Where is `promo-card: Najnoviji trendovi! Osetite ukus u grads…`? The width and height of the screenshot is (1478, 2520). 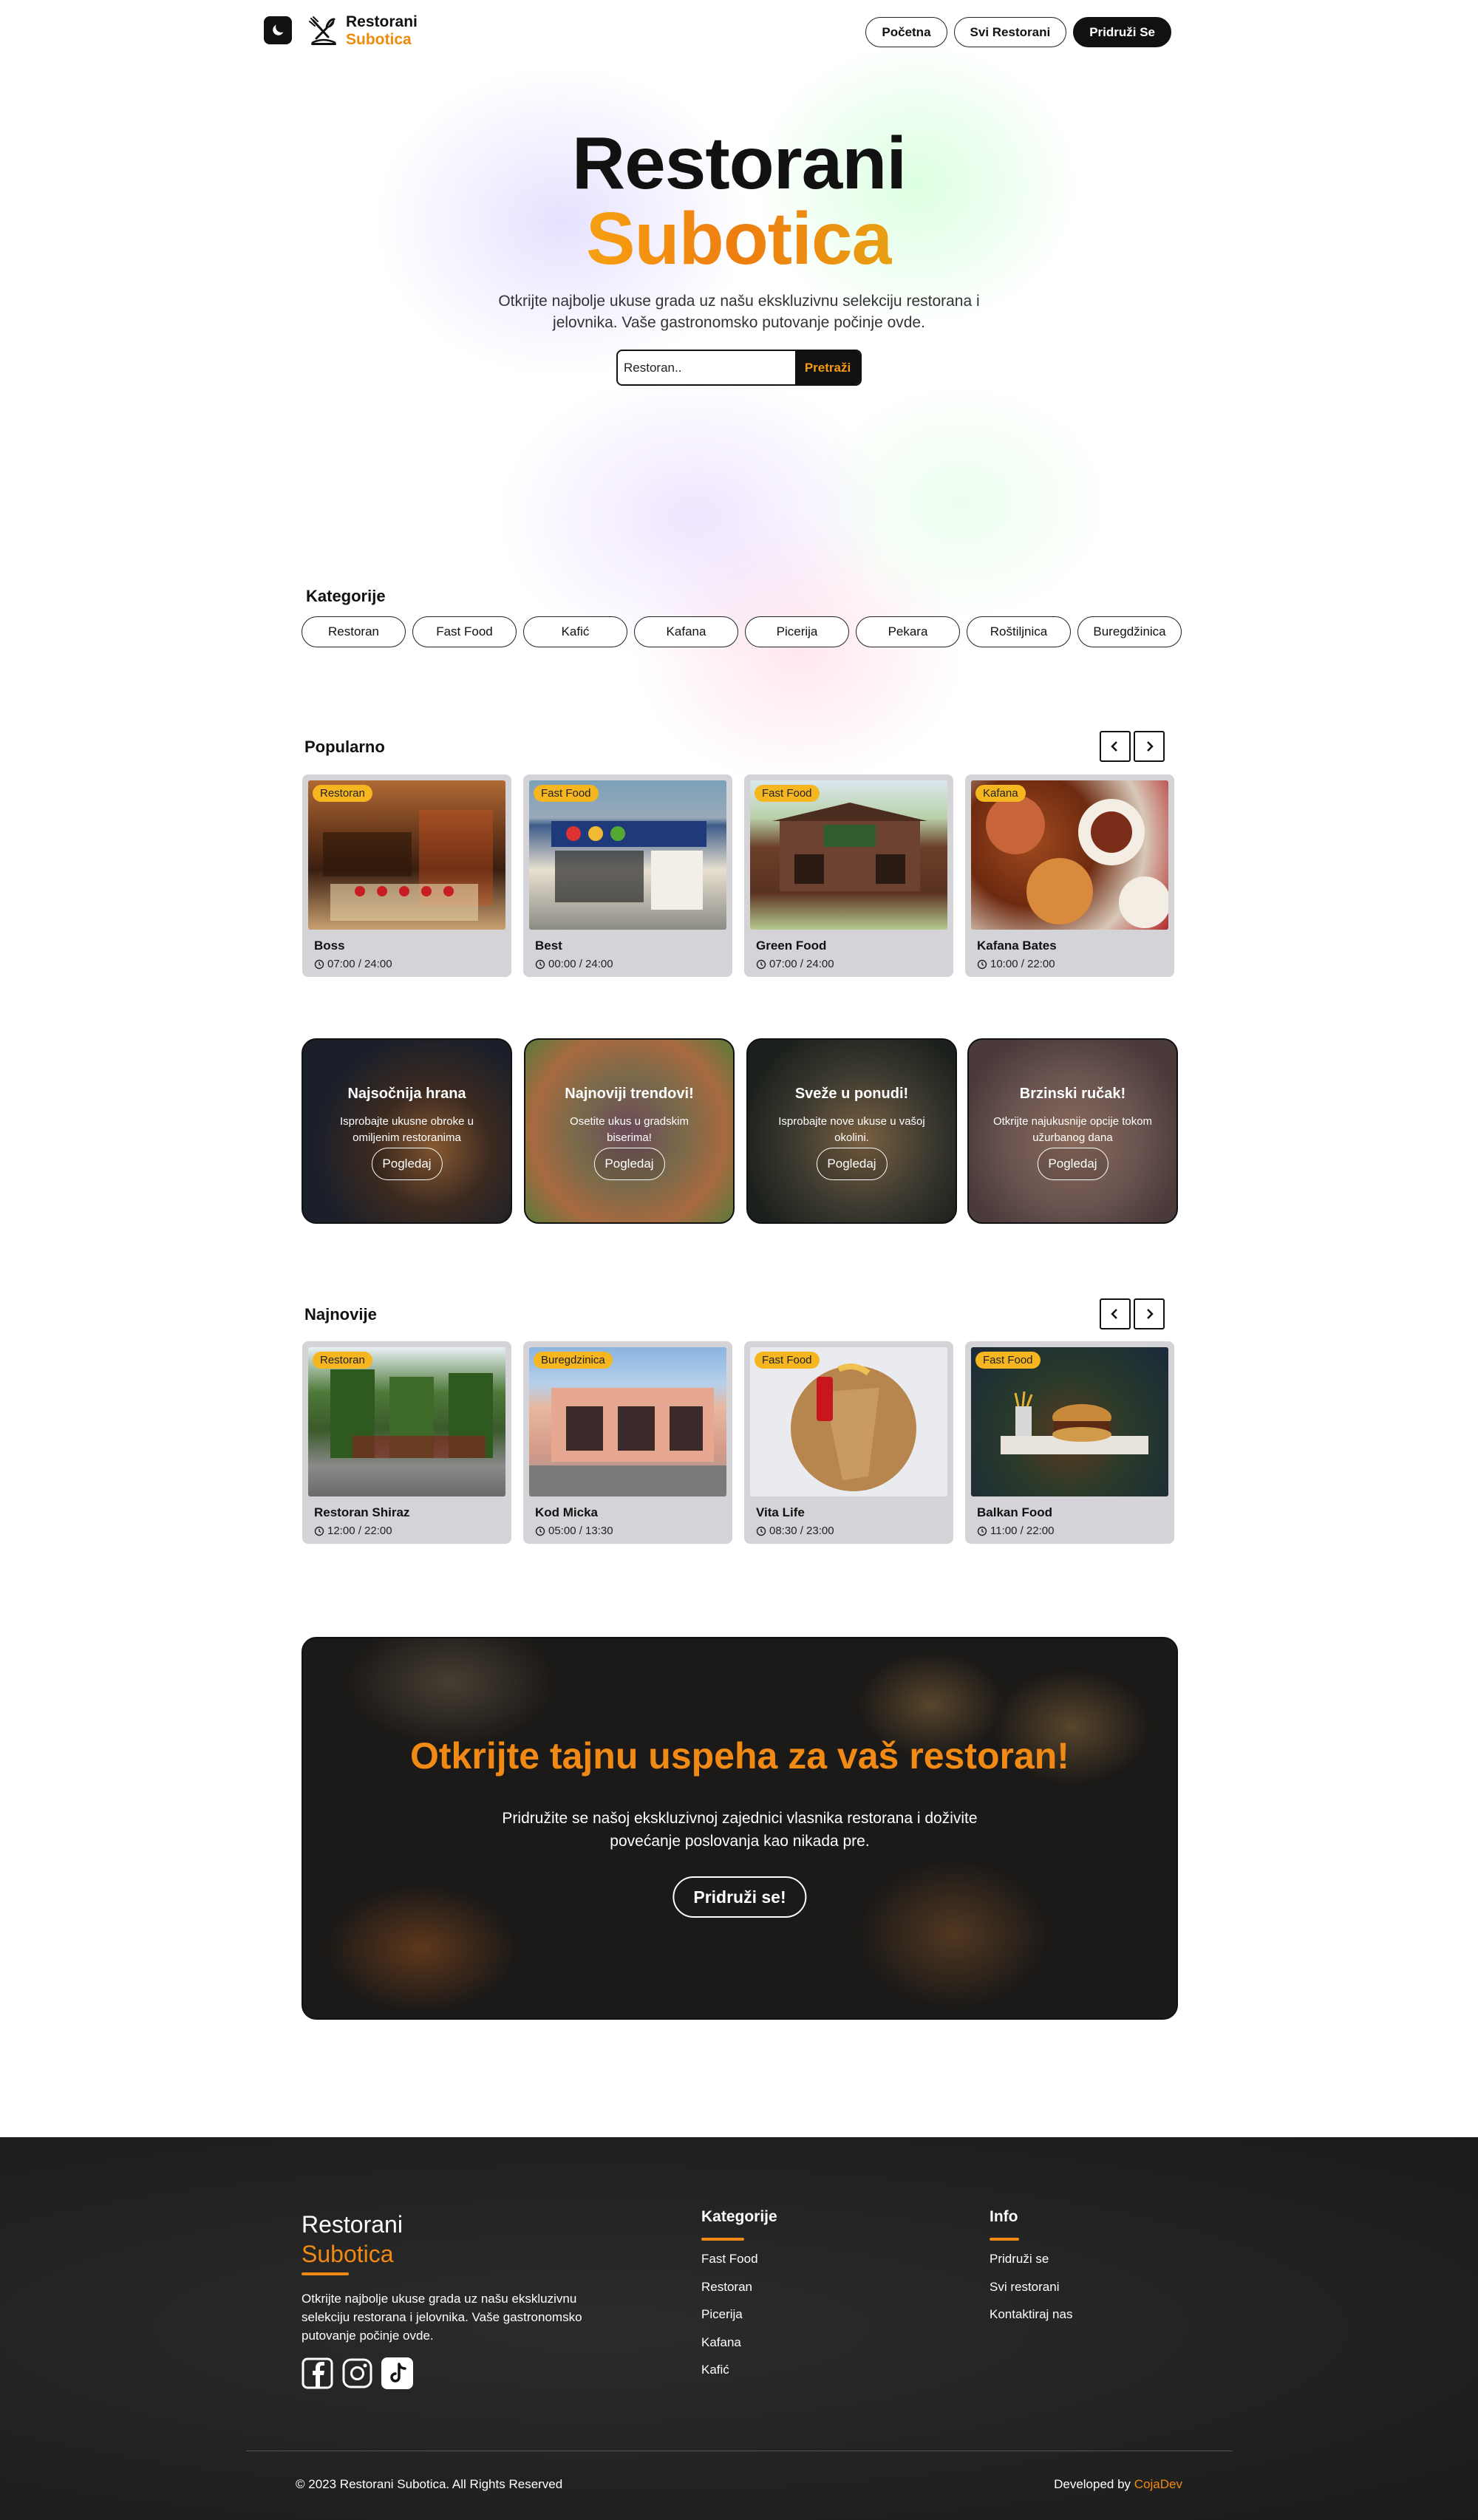 promo-card: Najnoviji trendovi! Osetite ukus u grads… is located at coordinates (629, 1131).